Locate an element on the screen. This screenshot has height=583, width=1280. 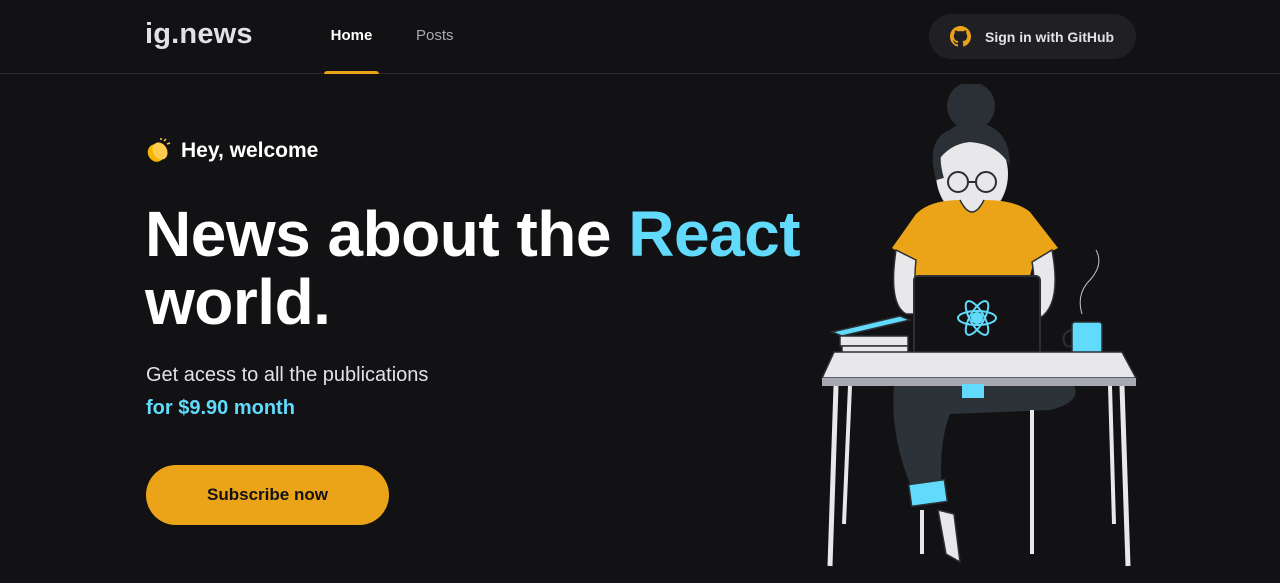
welcome-line: Hey, welcome is located at coordinates (231, 151).